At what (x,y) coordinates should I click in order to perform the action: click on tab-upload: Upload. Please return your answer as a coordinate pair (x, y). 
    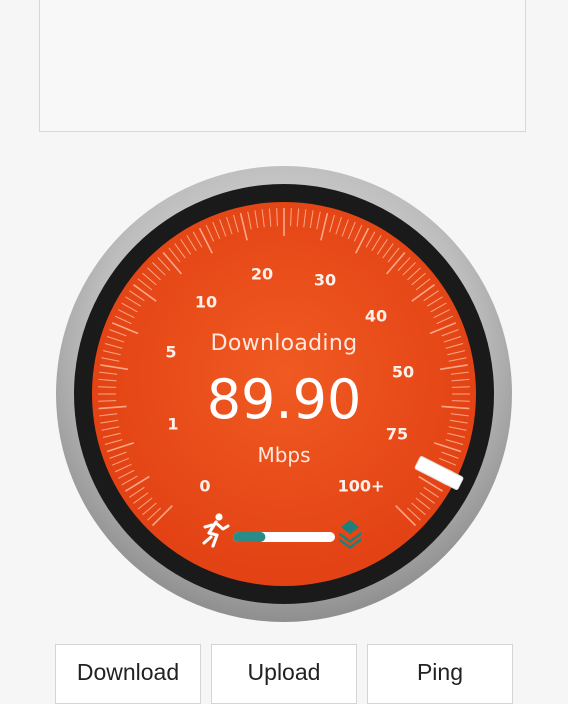
    Looking at the image, I should click on (284, 674).